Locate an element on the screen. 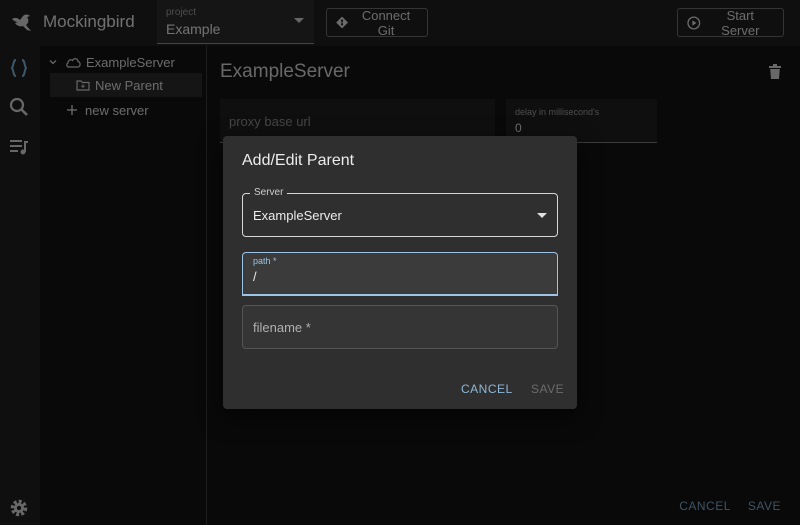 The height and width of the screenshot is (525, 800). dialog-title: Add/Edit Parent is located at coordinates (298, 160).